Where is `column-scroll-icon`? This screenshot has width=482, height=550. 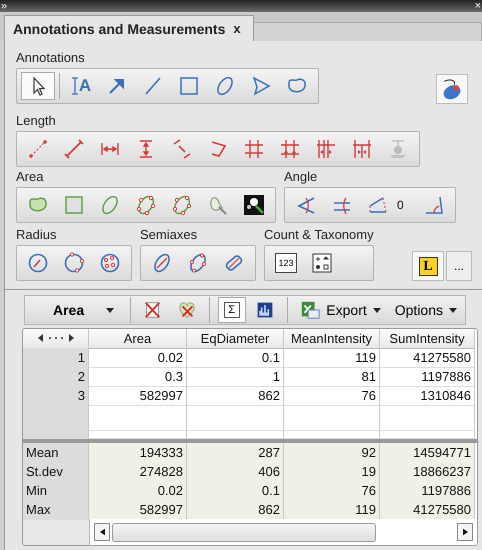 column-scroll-icon is located at coordinates (56, 338).